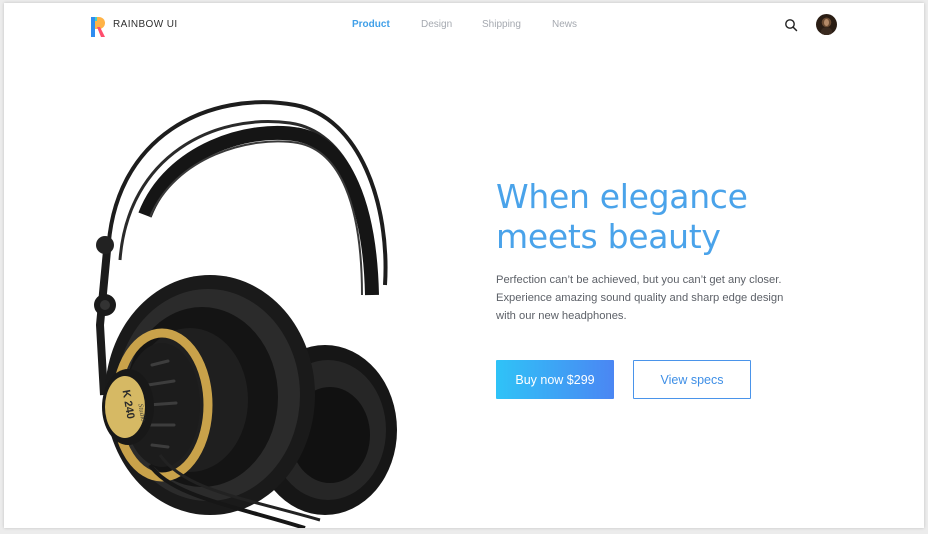 This screenshot has width=928, height=534. What do you see at coordinates (436, 24) in the screenshot?
I see `nav-item-design: Design` at bounding box center [436, 24].